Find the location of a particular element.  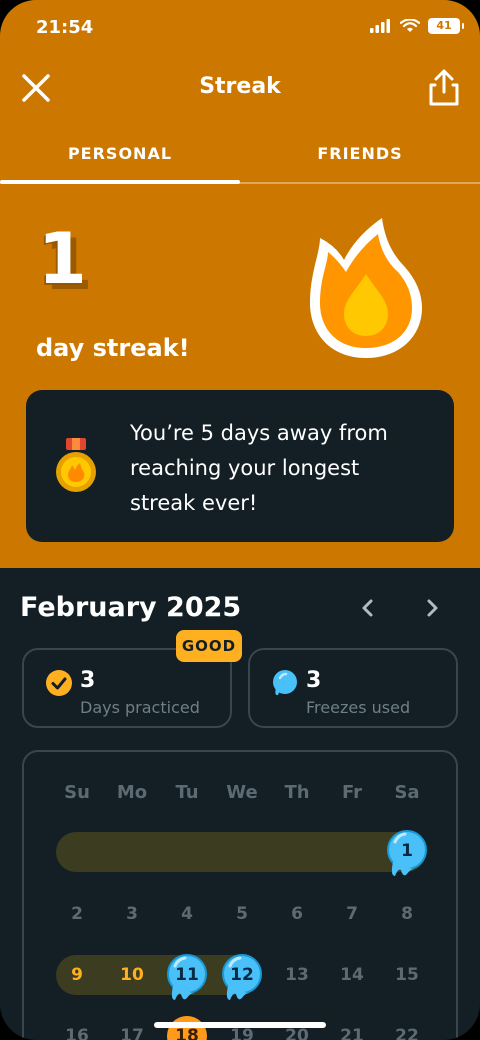

status-bar: 21:54 41 is located at coordinates (240, 28).